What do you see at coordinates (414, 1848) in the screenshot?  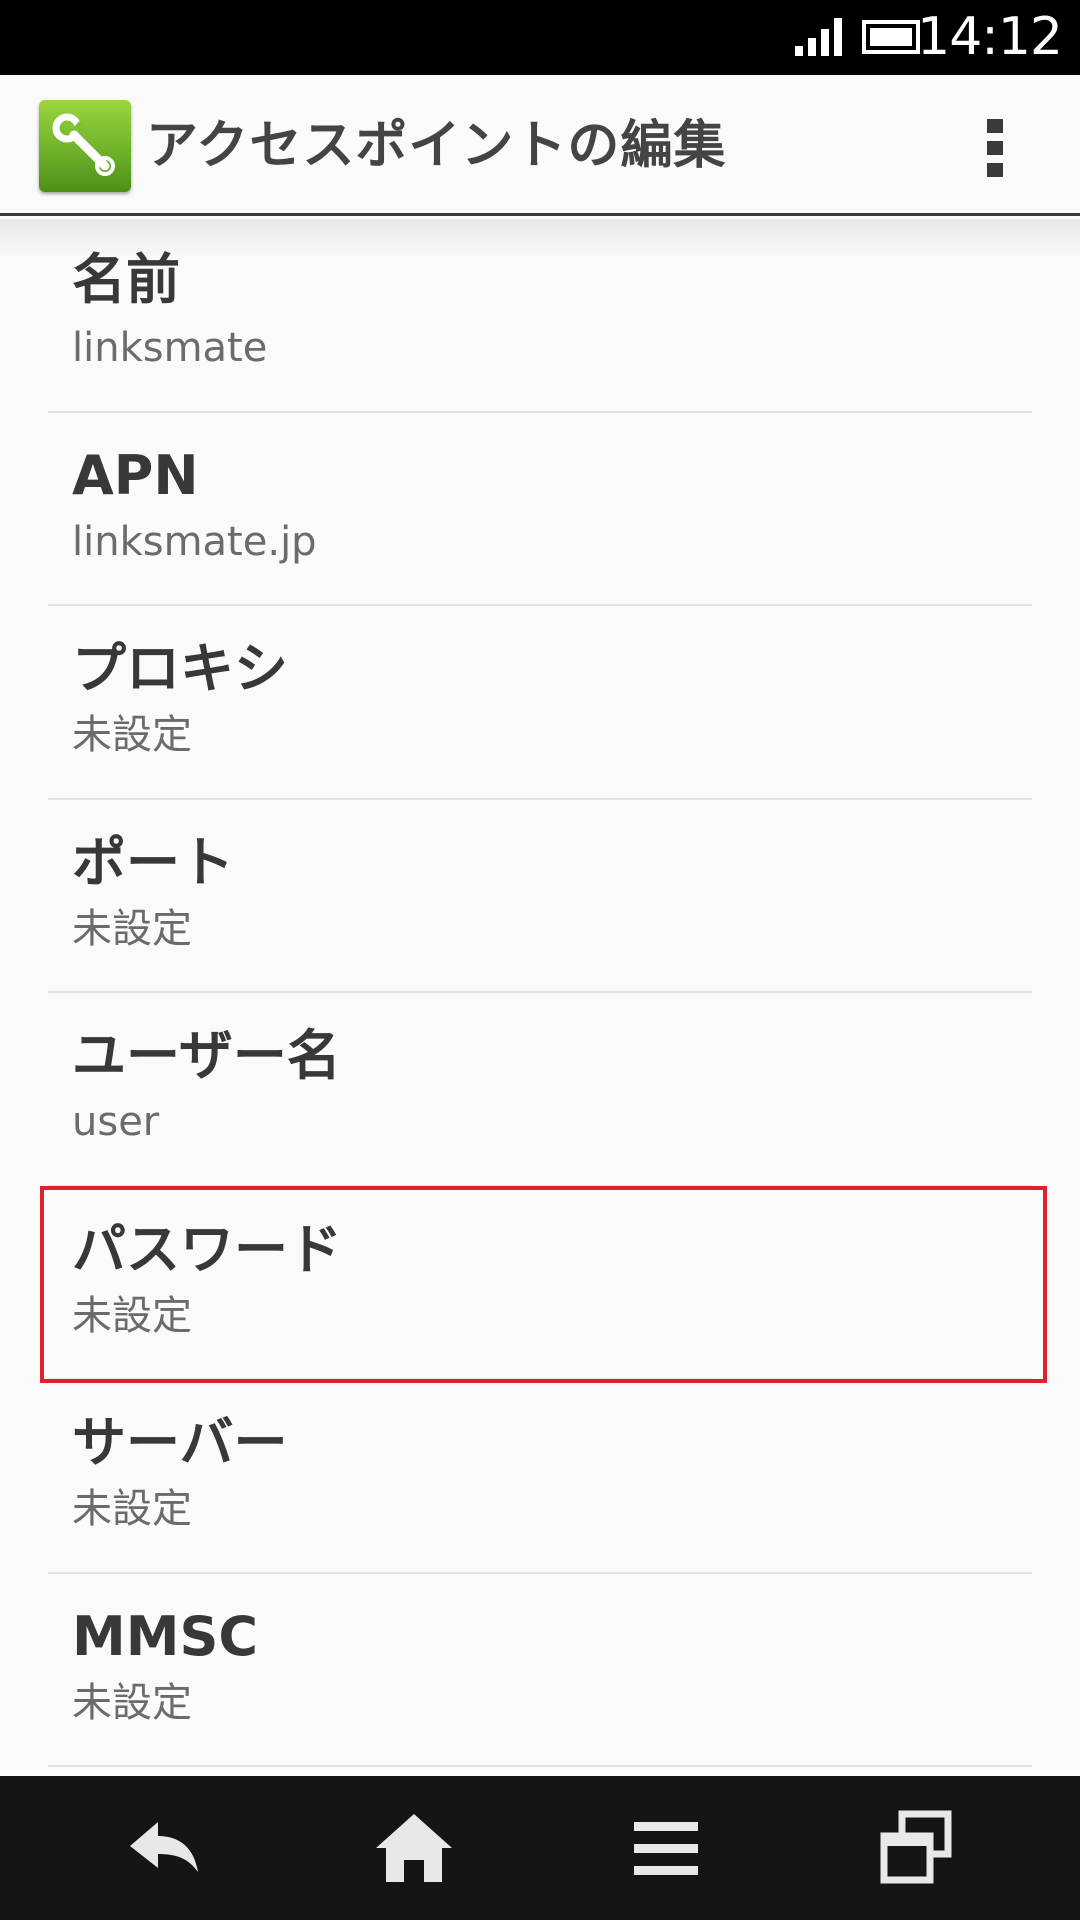 I see `home-icon` at bounding box center [414, 1848].